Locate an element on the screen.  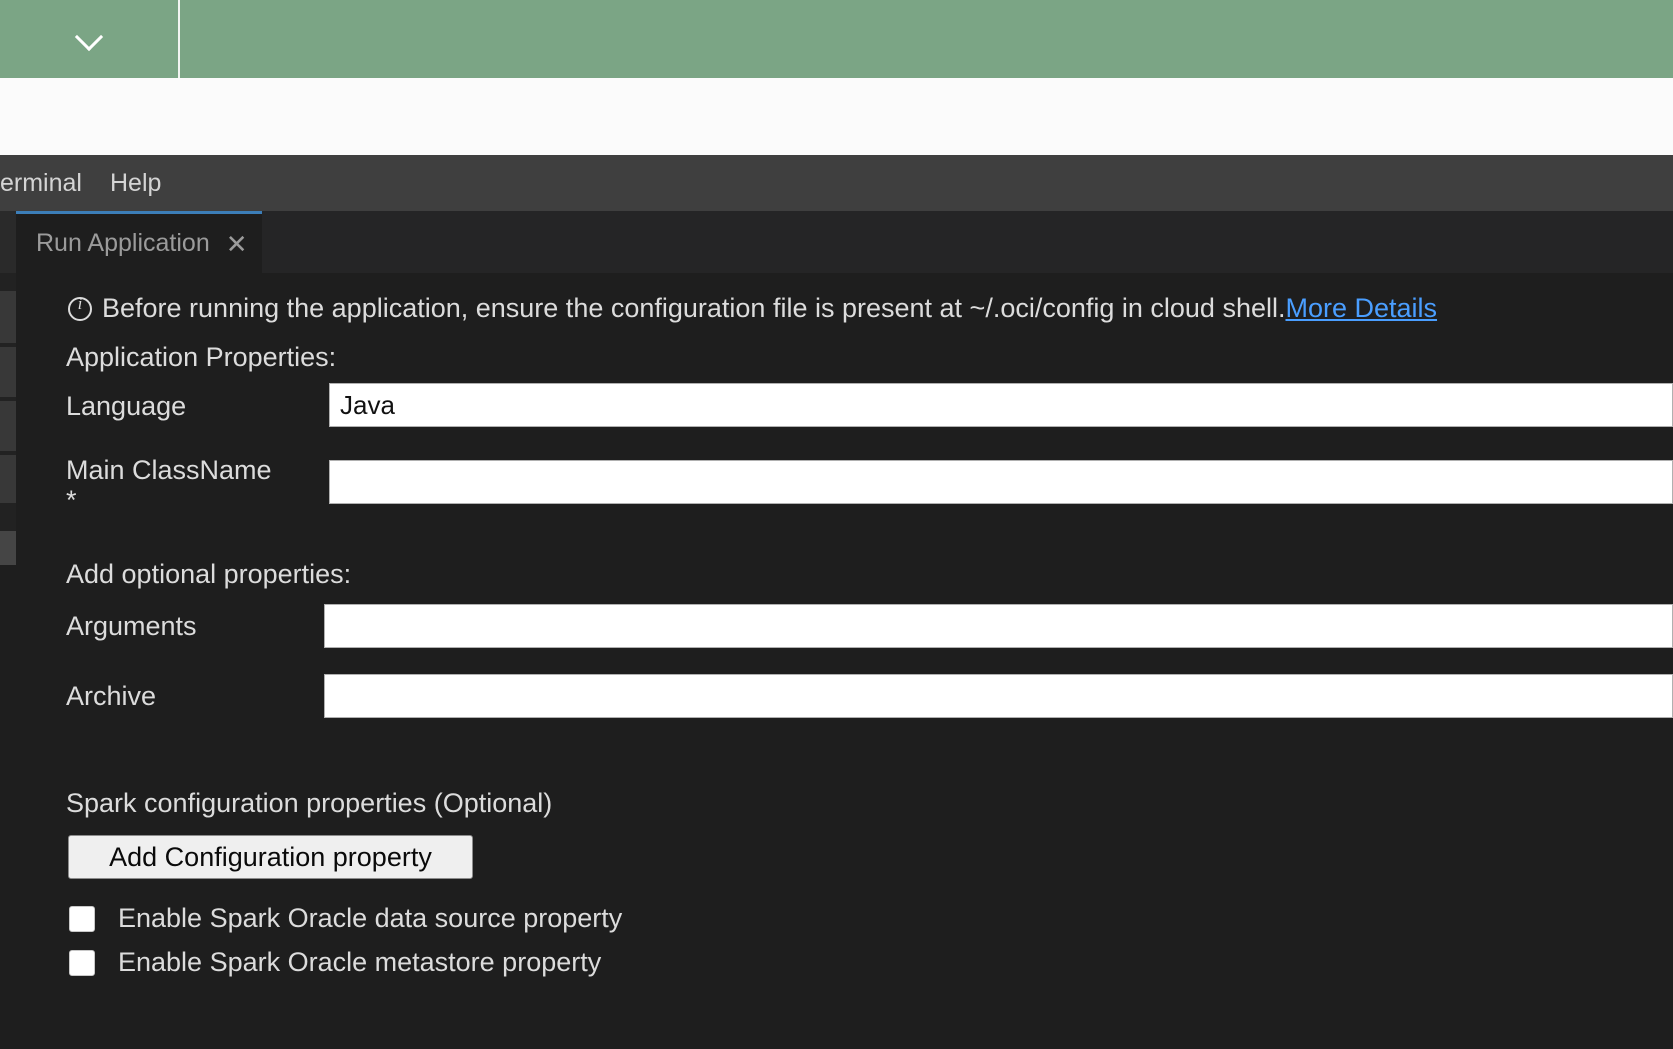
main-classname-input is located at coordinates (1001, 482).